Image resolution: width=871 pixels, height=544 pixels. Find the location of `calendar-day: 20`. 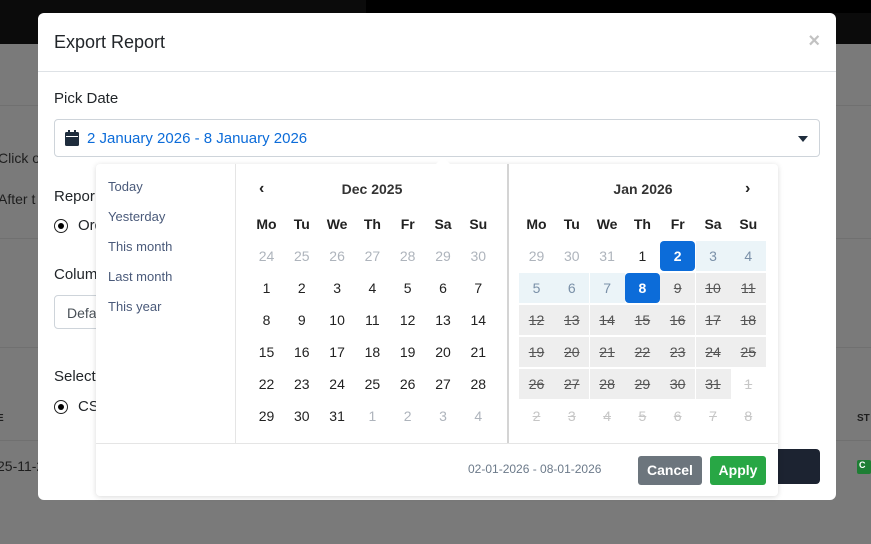

calendar-day: 20 is located at coordinates (443, 352).